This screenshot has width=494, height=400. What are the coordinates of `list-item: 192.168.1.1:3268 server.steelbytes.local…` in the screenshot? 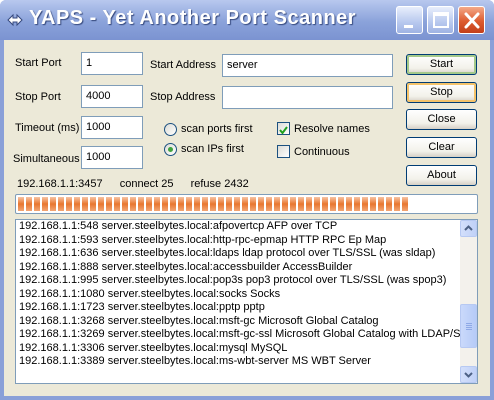 It's located at (246, 322).